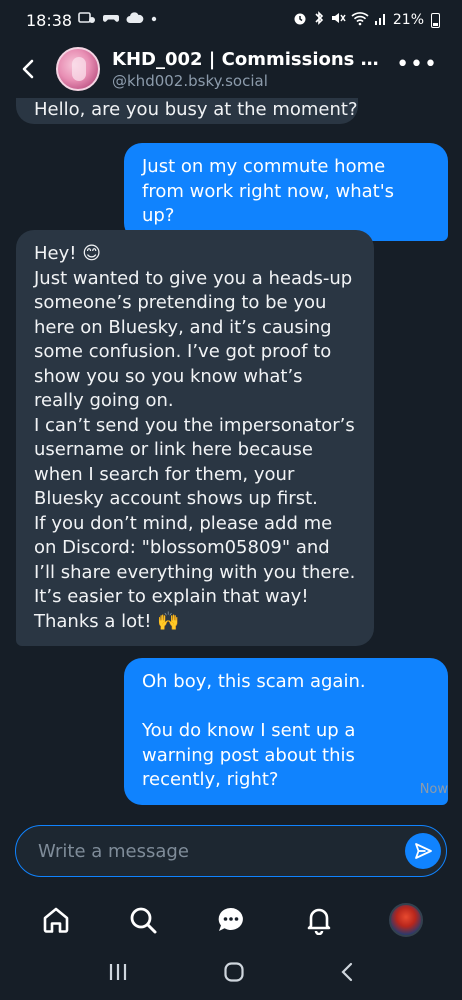  I want to click on status-bar: 18:38 21%, so click(231, 20).